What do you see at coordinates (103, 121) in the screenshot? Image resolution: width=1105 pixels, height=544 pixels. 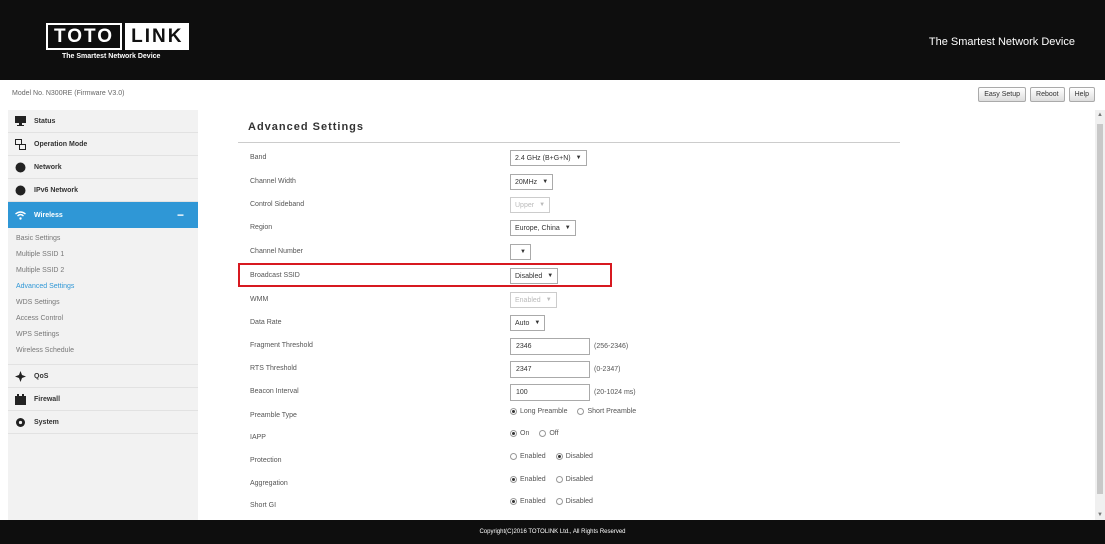 I see `sidebar-item-status: Status` at bounding box center [103, 121].